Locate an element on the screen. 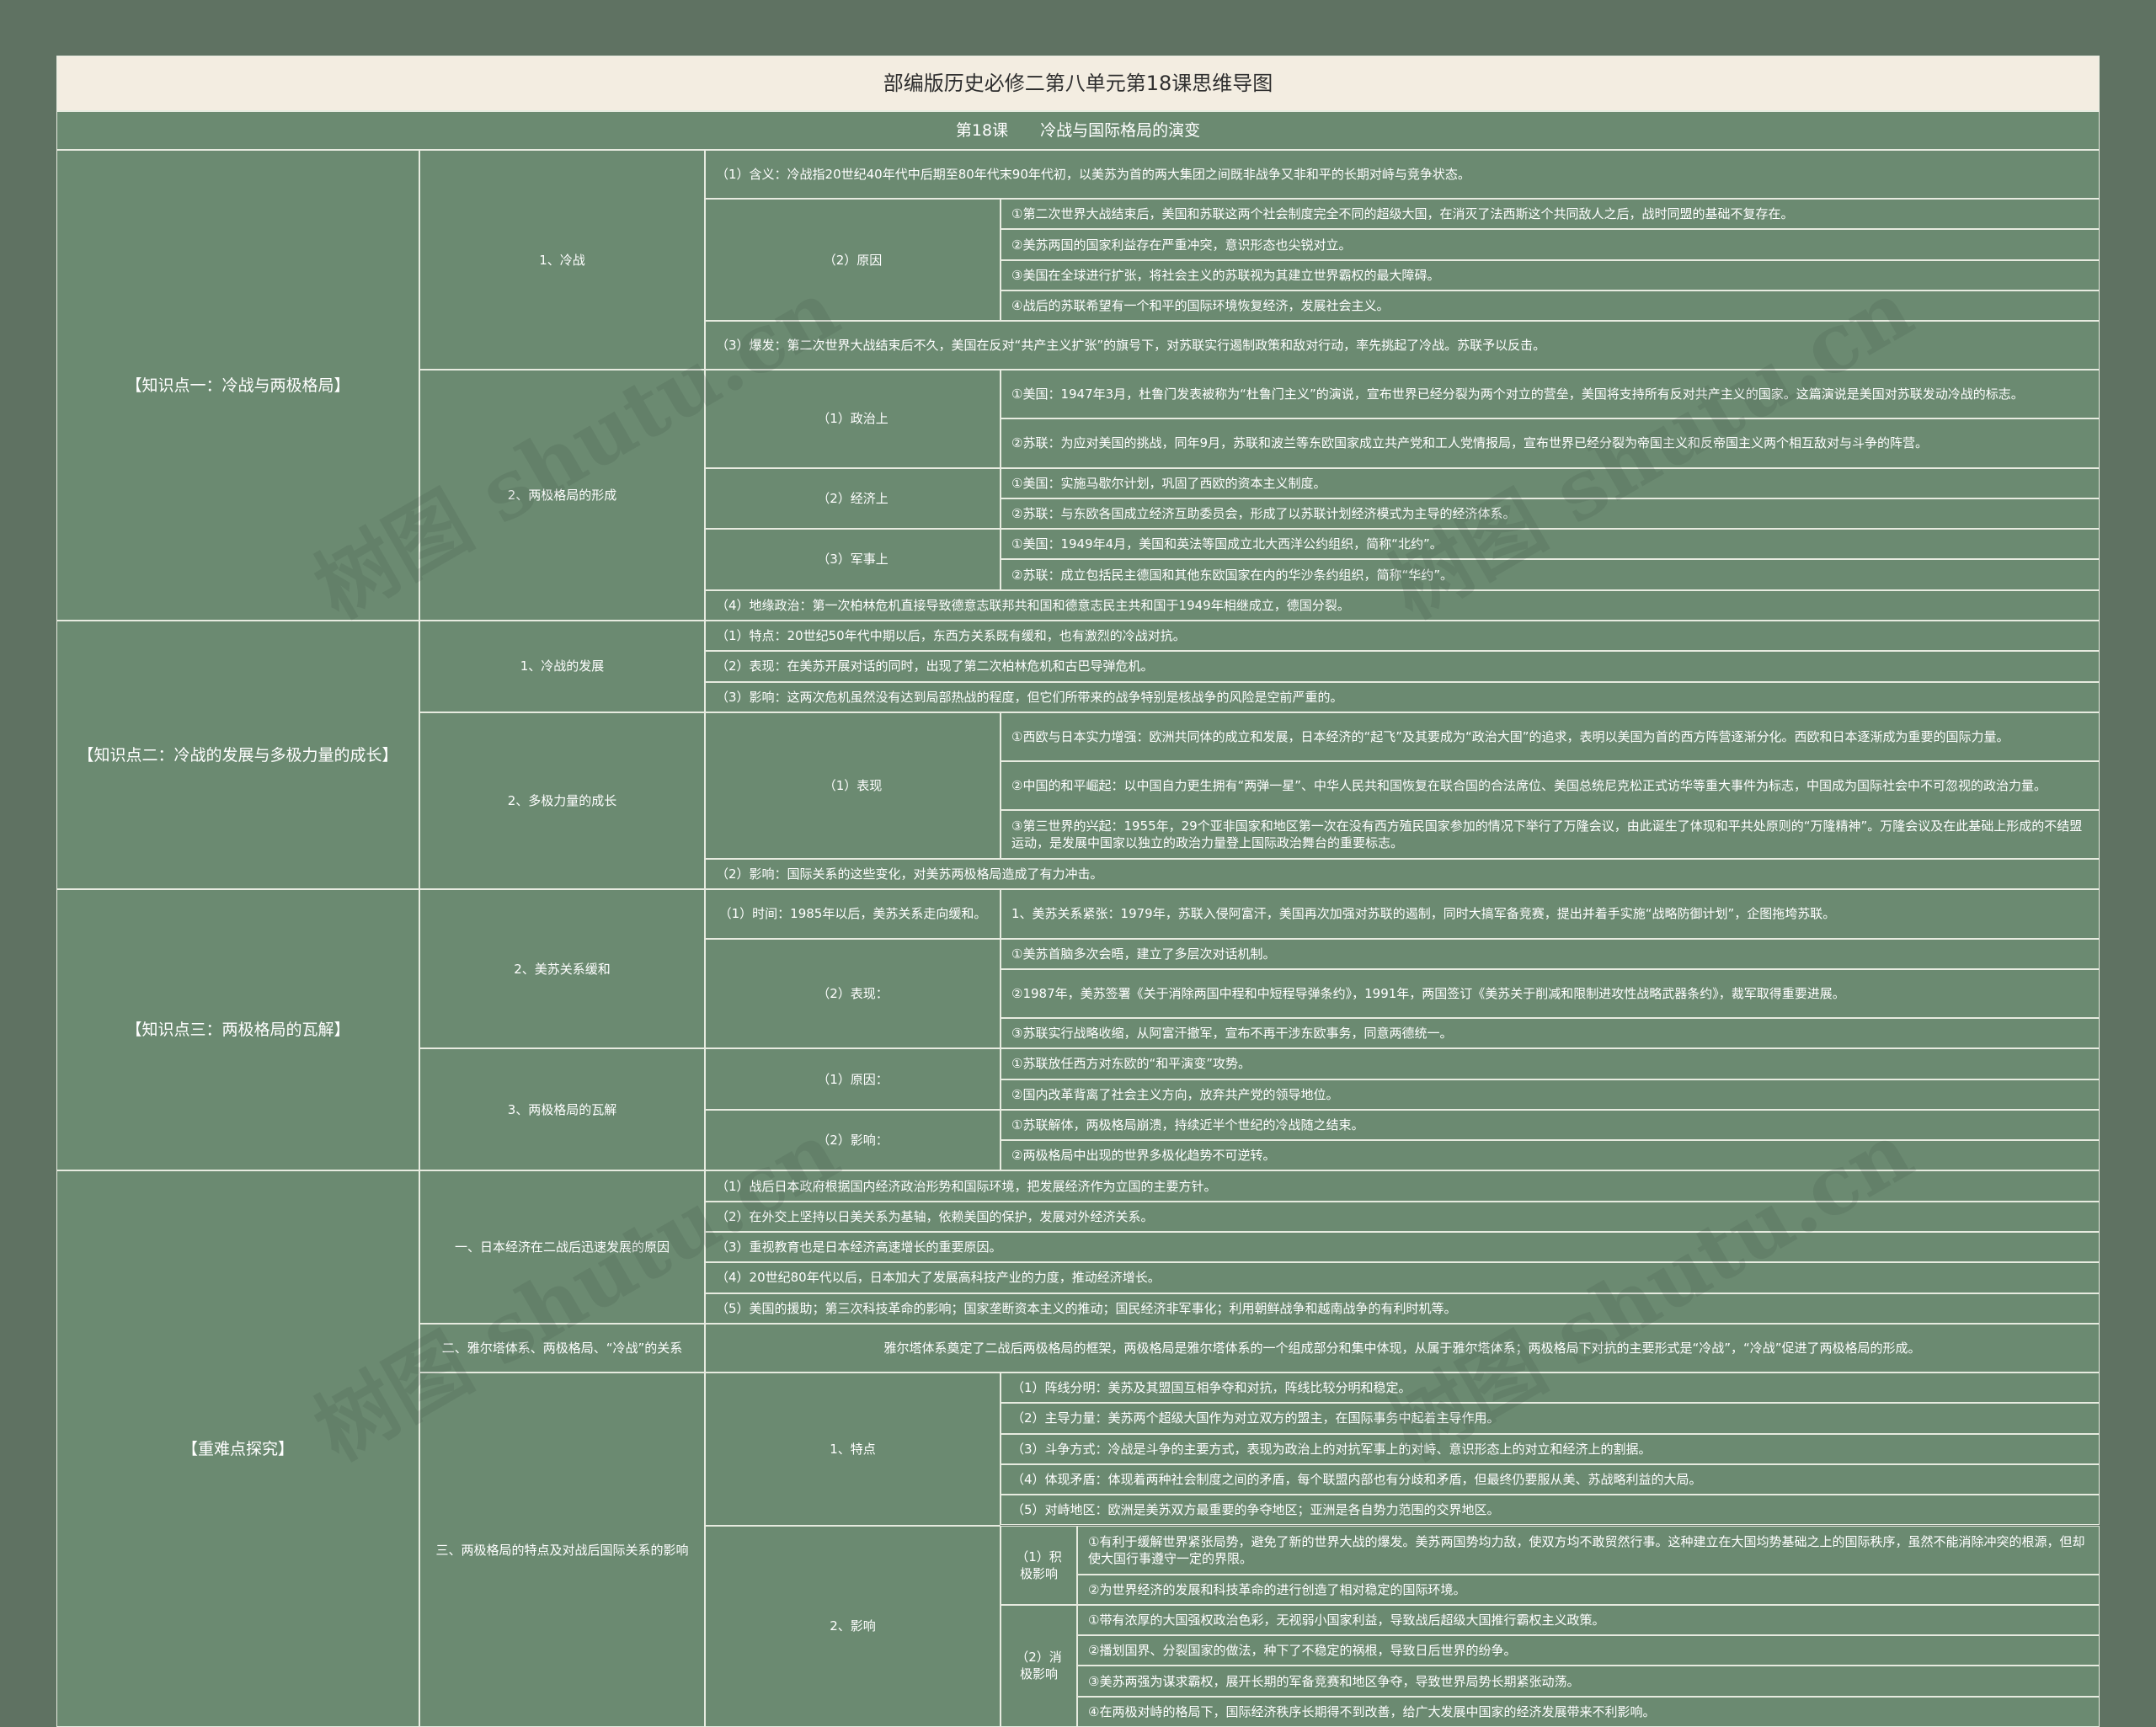  level3-node: （2）原因 is located at coordinates (853, 260).